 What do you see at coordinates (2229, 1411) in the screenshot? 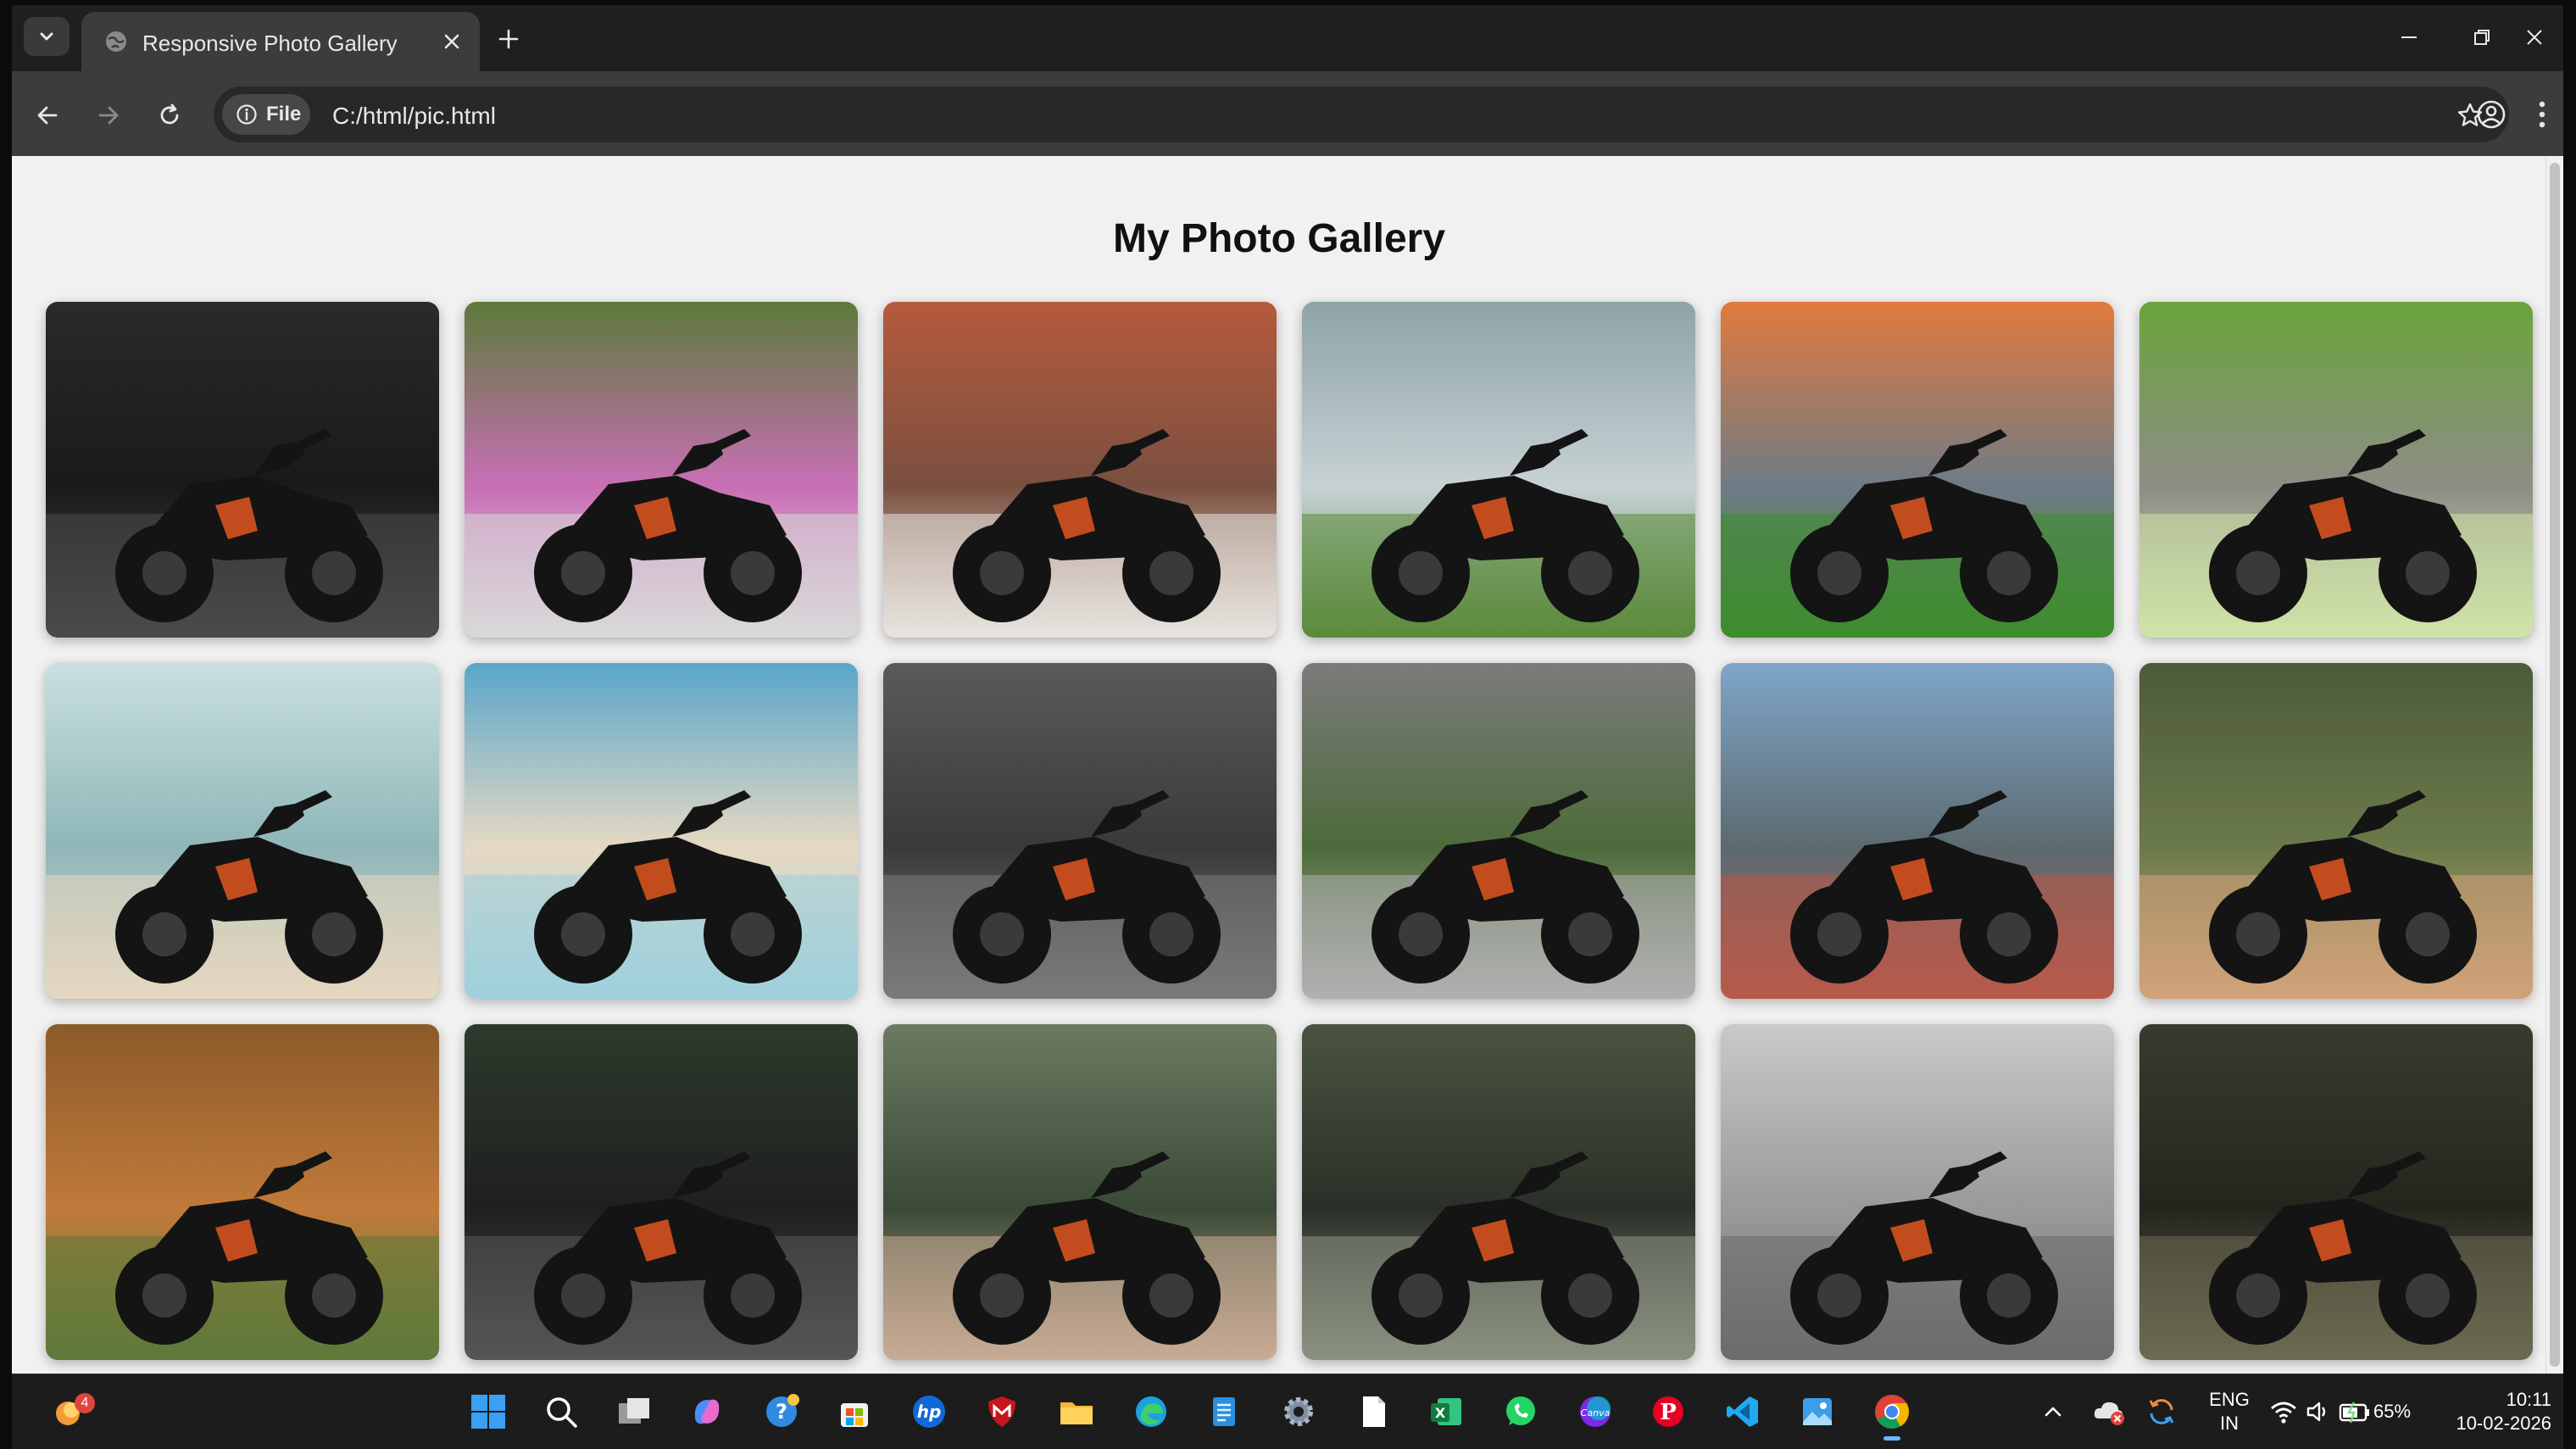
I see `language-indicator: ENG IN` at bounding box center [2229, 1411].